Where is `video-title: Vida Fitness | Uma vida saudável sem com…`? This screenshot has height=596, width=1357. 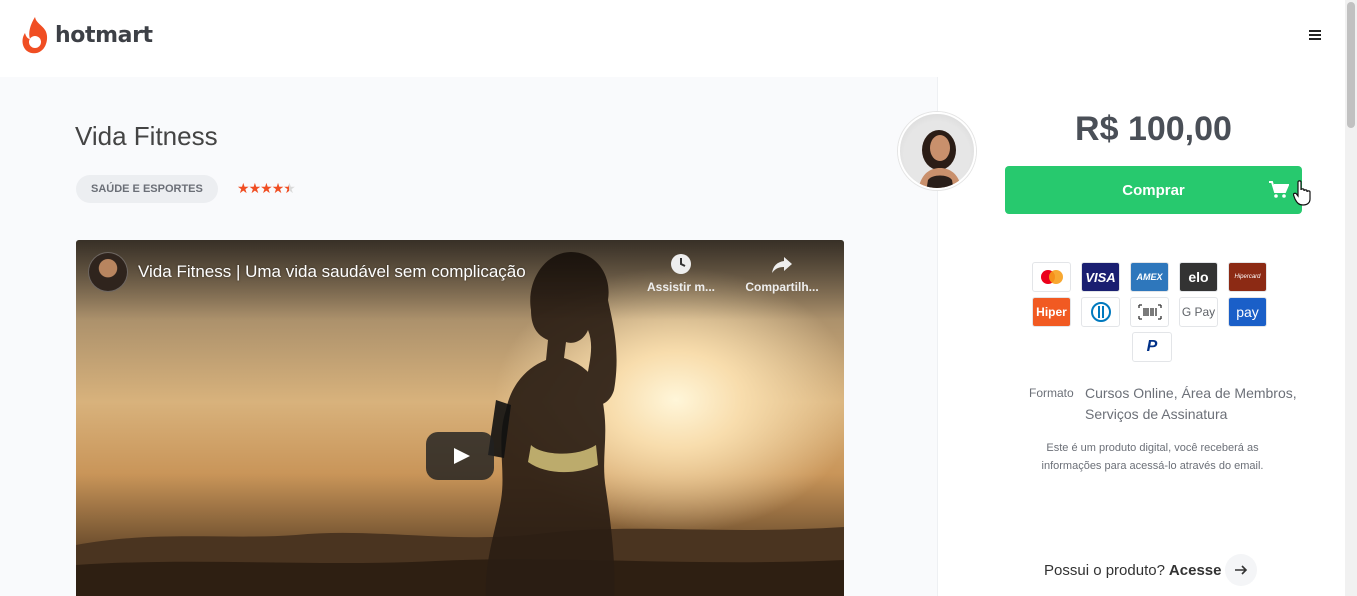
video-title: Vida Fitness | Uma vida saudável sem com… is located at coordinates (332, 272).